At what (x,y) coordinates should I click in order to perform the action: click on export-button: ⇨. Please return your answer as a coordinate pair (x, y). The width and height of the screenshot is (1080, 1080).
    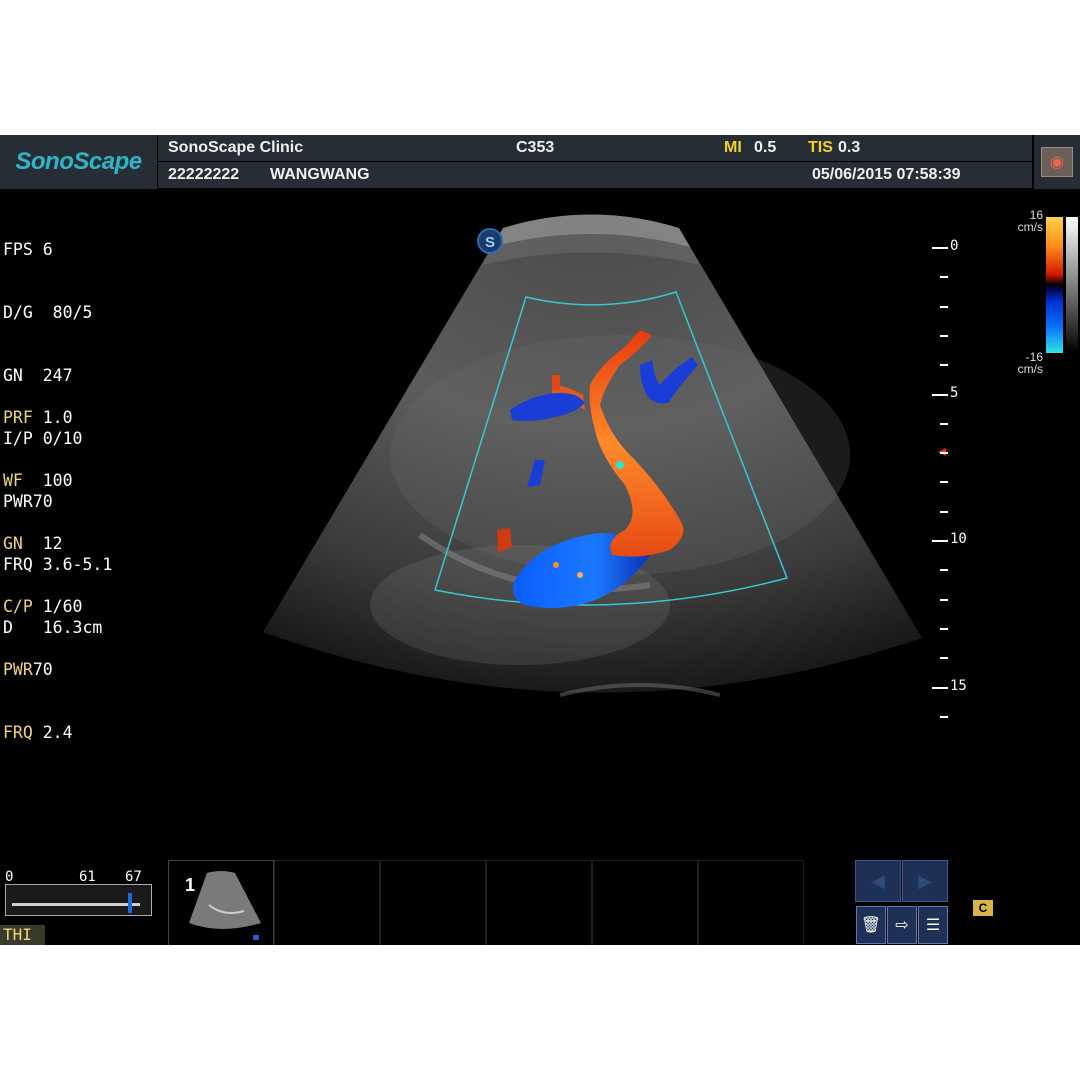
    Looking at the image, I should click on (902, 925).